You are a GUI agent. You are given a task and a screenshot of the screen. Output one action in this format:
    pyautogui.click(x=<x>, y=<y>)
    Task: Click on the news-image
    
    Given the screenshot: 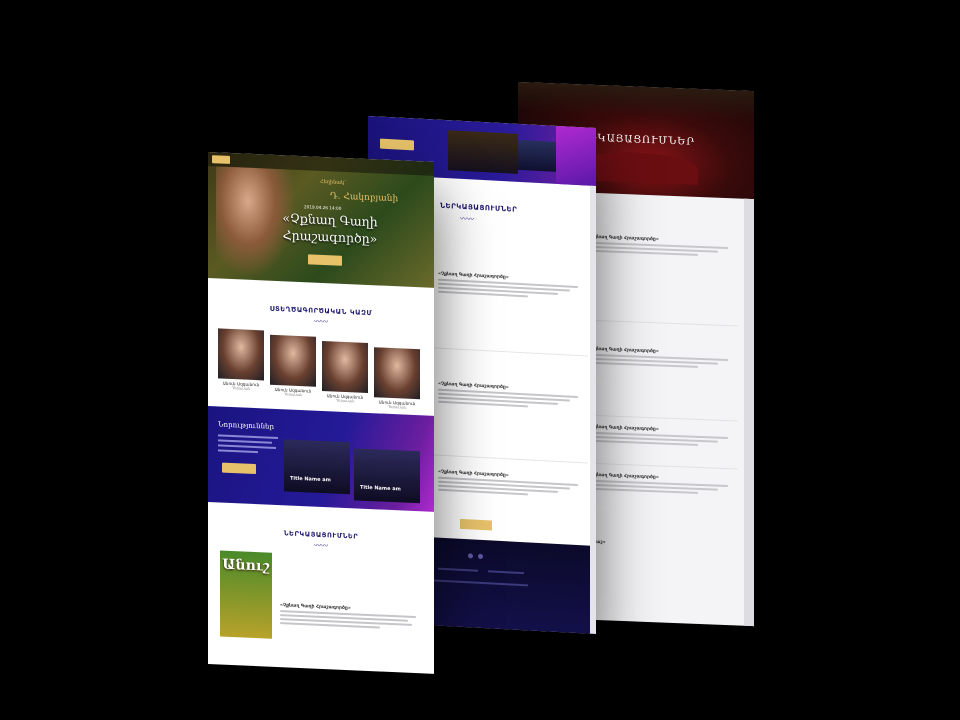 What is the action you would take?
    pyautogui.click(x=483, y=152)
    